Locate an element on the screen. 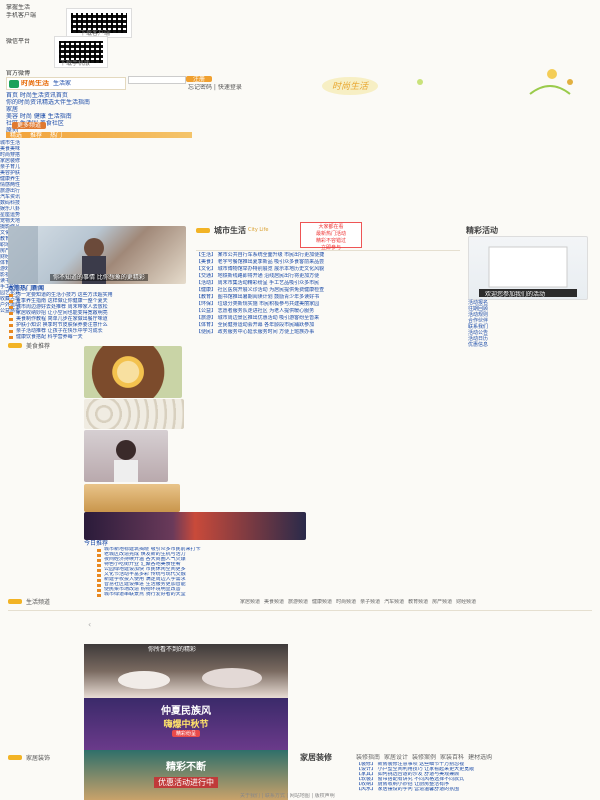 The height and width of the screenshot is (800, 600). city-life-bar-icon is located at coordinates (203, 230).